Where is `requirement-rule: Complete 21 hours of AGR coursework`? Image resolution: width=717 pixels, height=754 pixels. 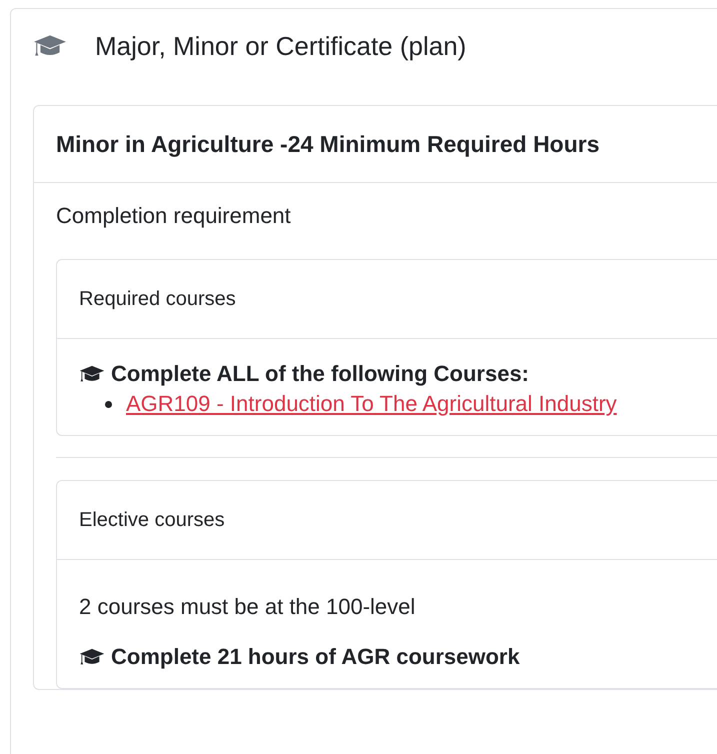
requirement-rule: Complete 21 hours of AGR coursework is located at coordinates (315, 657).